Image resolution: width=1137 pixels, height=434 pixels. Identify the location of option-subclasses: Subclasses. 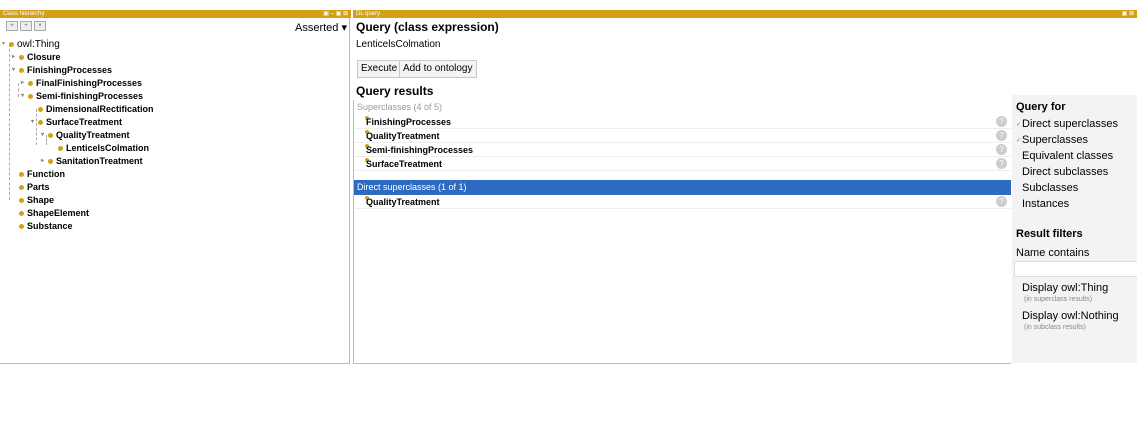
(1047, 188).